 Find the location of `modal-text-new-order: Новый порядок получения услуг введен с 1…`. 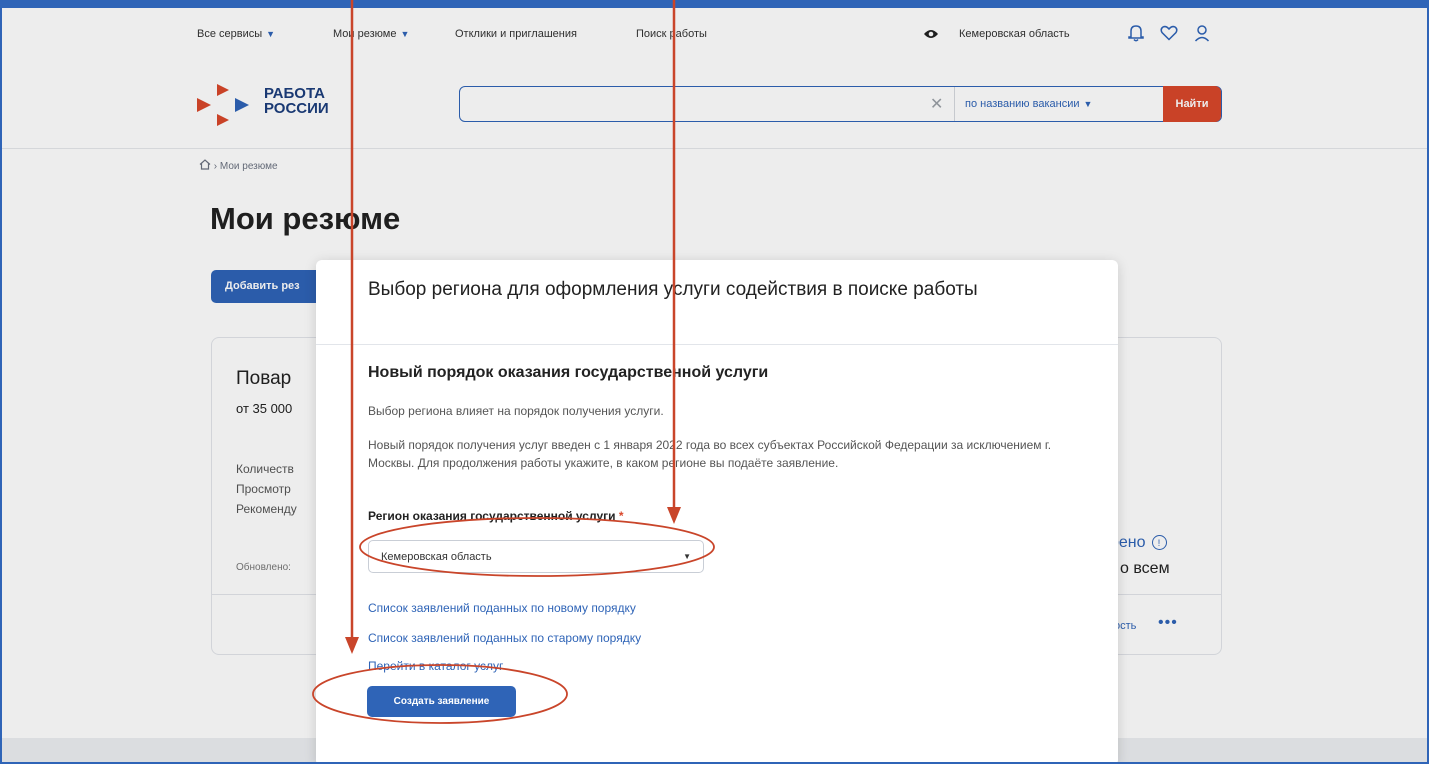

modal-text-new-order: Новый порядок получения услуг введен с 1… is located at coordinates (710, 454).